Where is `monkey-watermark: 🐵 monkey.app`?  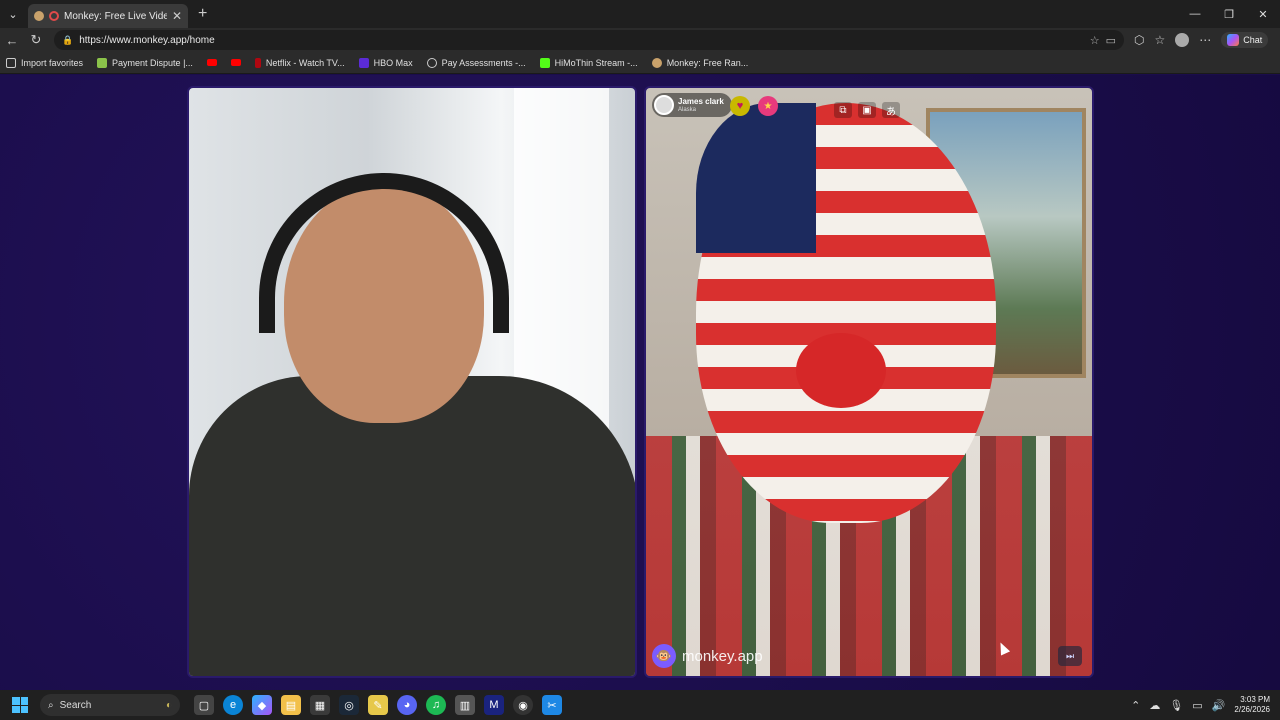 monkey-watermark: 🐵 monkey.app is located at coordinates (707, 656).